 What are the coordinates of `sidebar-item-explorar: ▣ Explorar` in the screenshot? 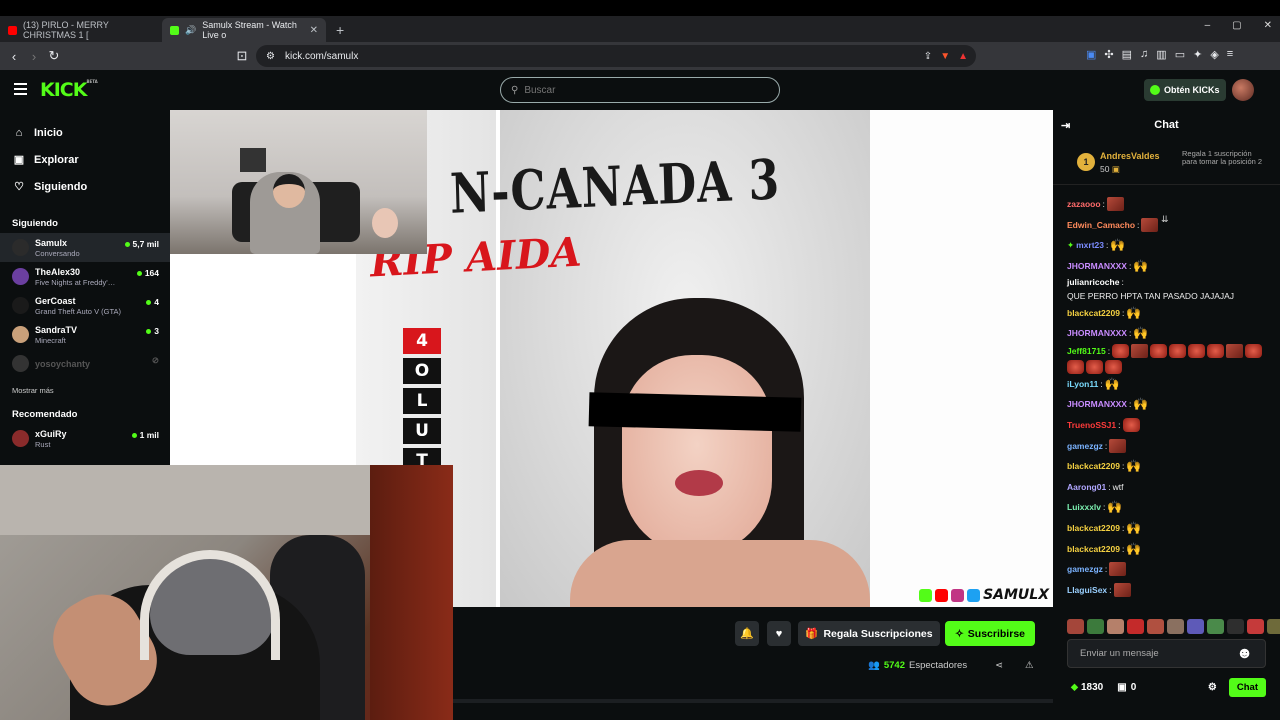 It's located at (85, 159).